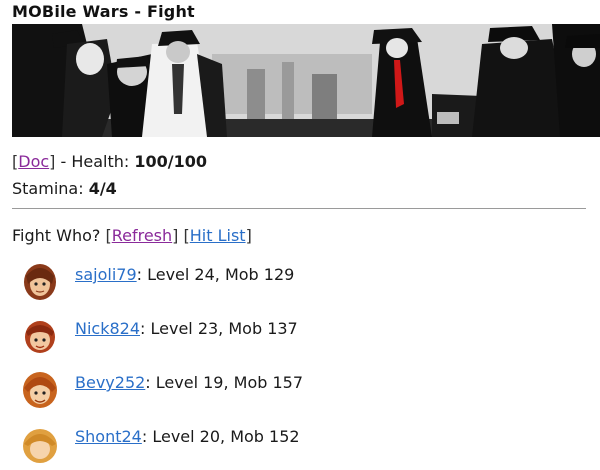  I want to click on fight-who-label: Fight Who?, so click(56, 235).